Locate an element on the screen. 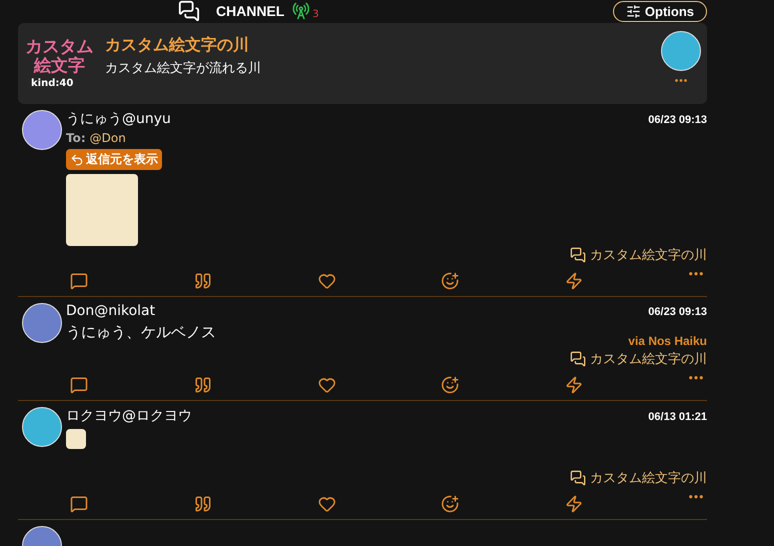 This screenshot has width=774, height=546. antenna-icon is located at coordinates (301, 11).